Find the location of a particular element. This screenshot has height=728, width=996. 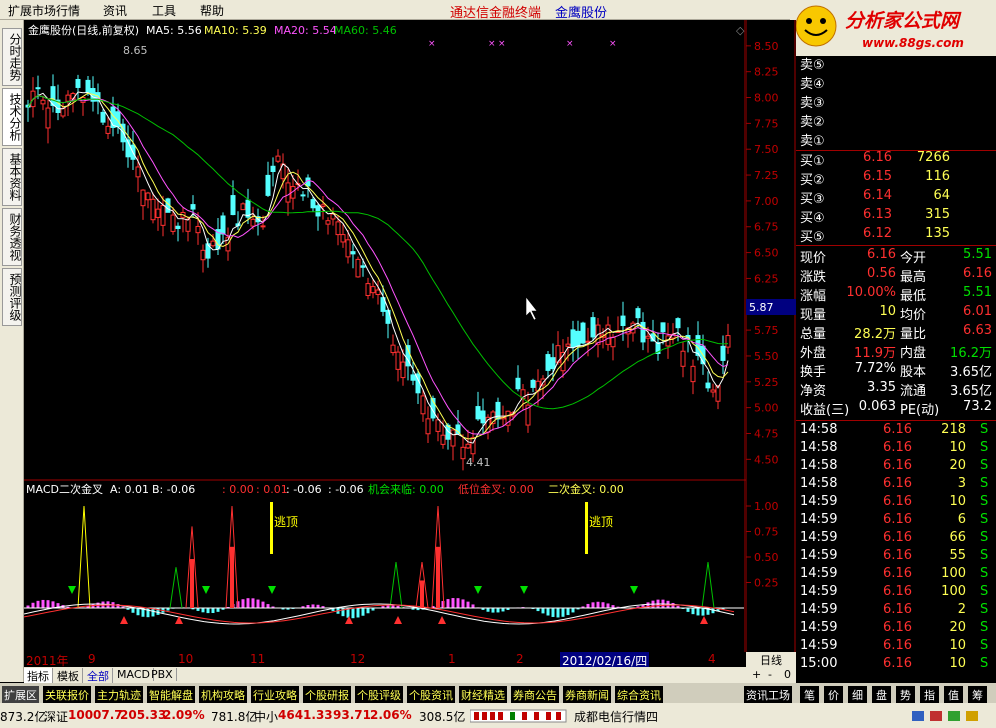

info-tab: 券商公告 is located at coordinates (535, 695).